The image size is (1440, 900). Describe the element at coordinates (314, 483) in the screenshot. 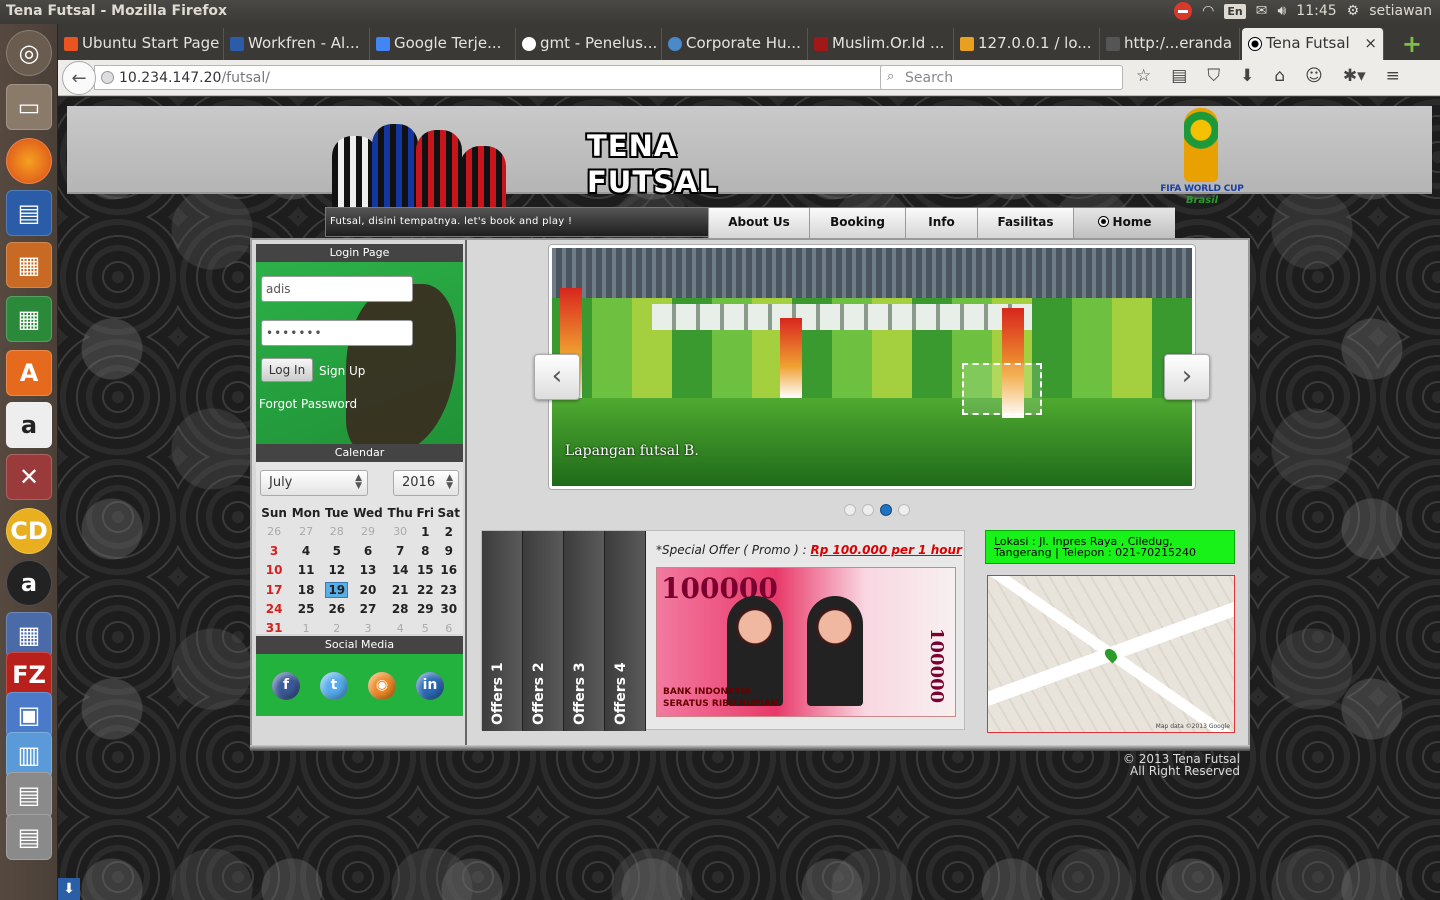

I see `month-select: July ▲ ▼` at that location.